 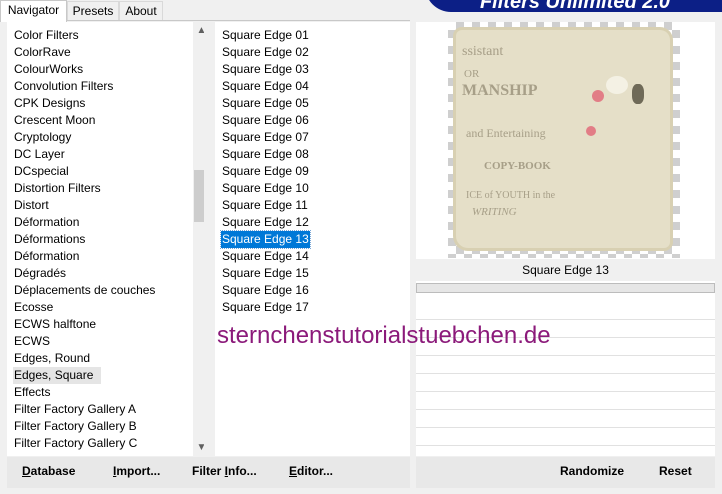 I want to click on filter-category-item: DC Layer, so click(x=39, y=154).